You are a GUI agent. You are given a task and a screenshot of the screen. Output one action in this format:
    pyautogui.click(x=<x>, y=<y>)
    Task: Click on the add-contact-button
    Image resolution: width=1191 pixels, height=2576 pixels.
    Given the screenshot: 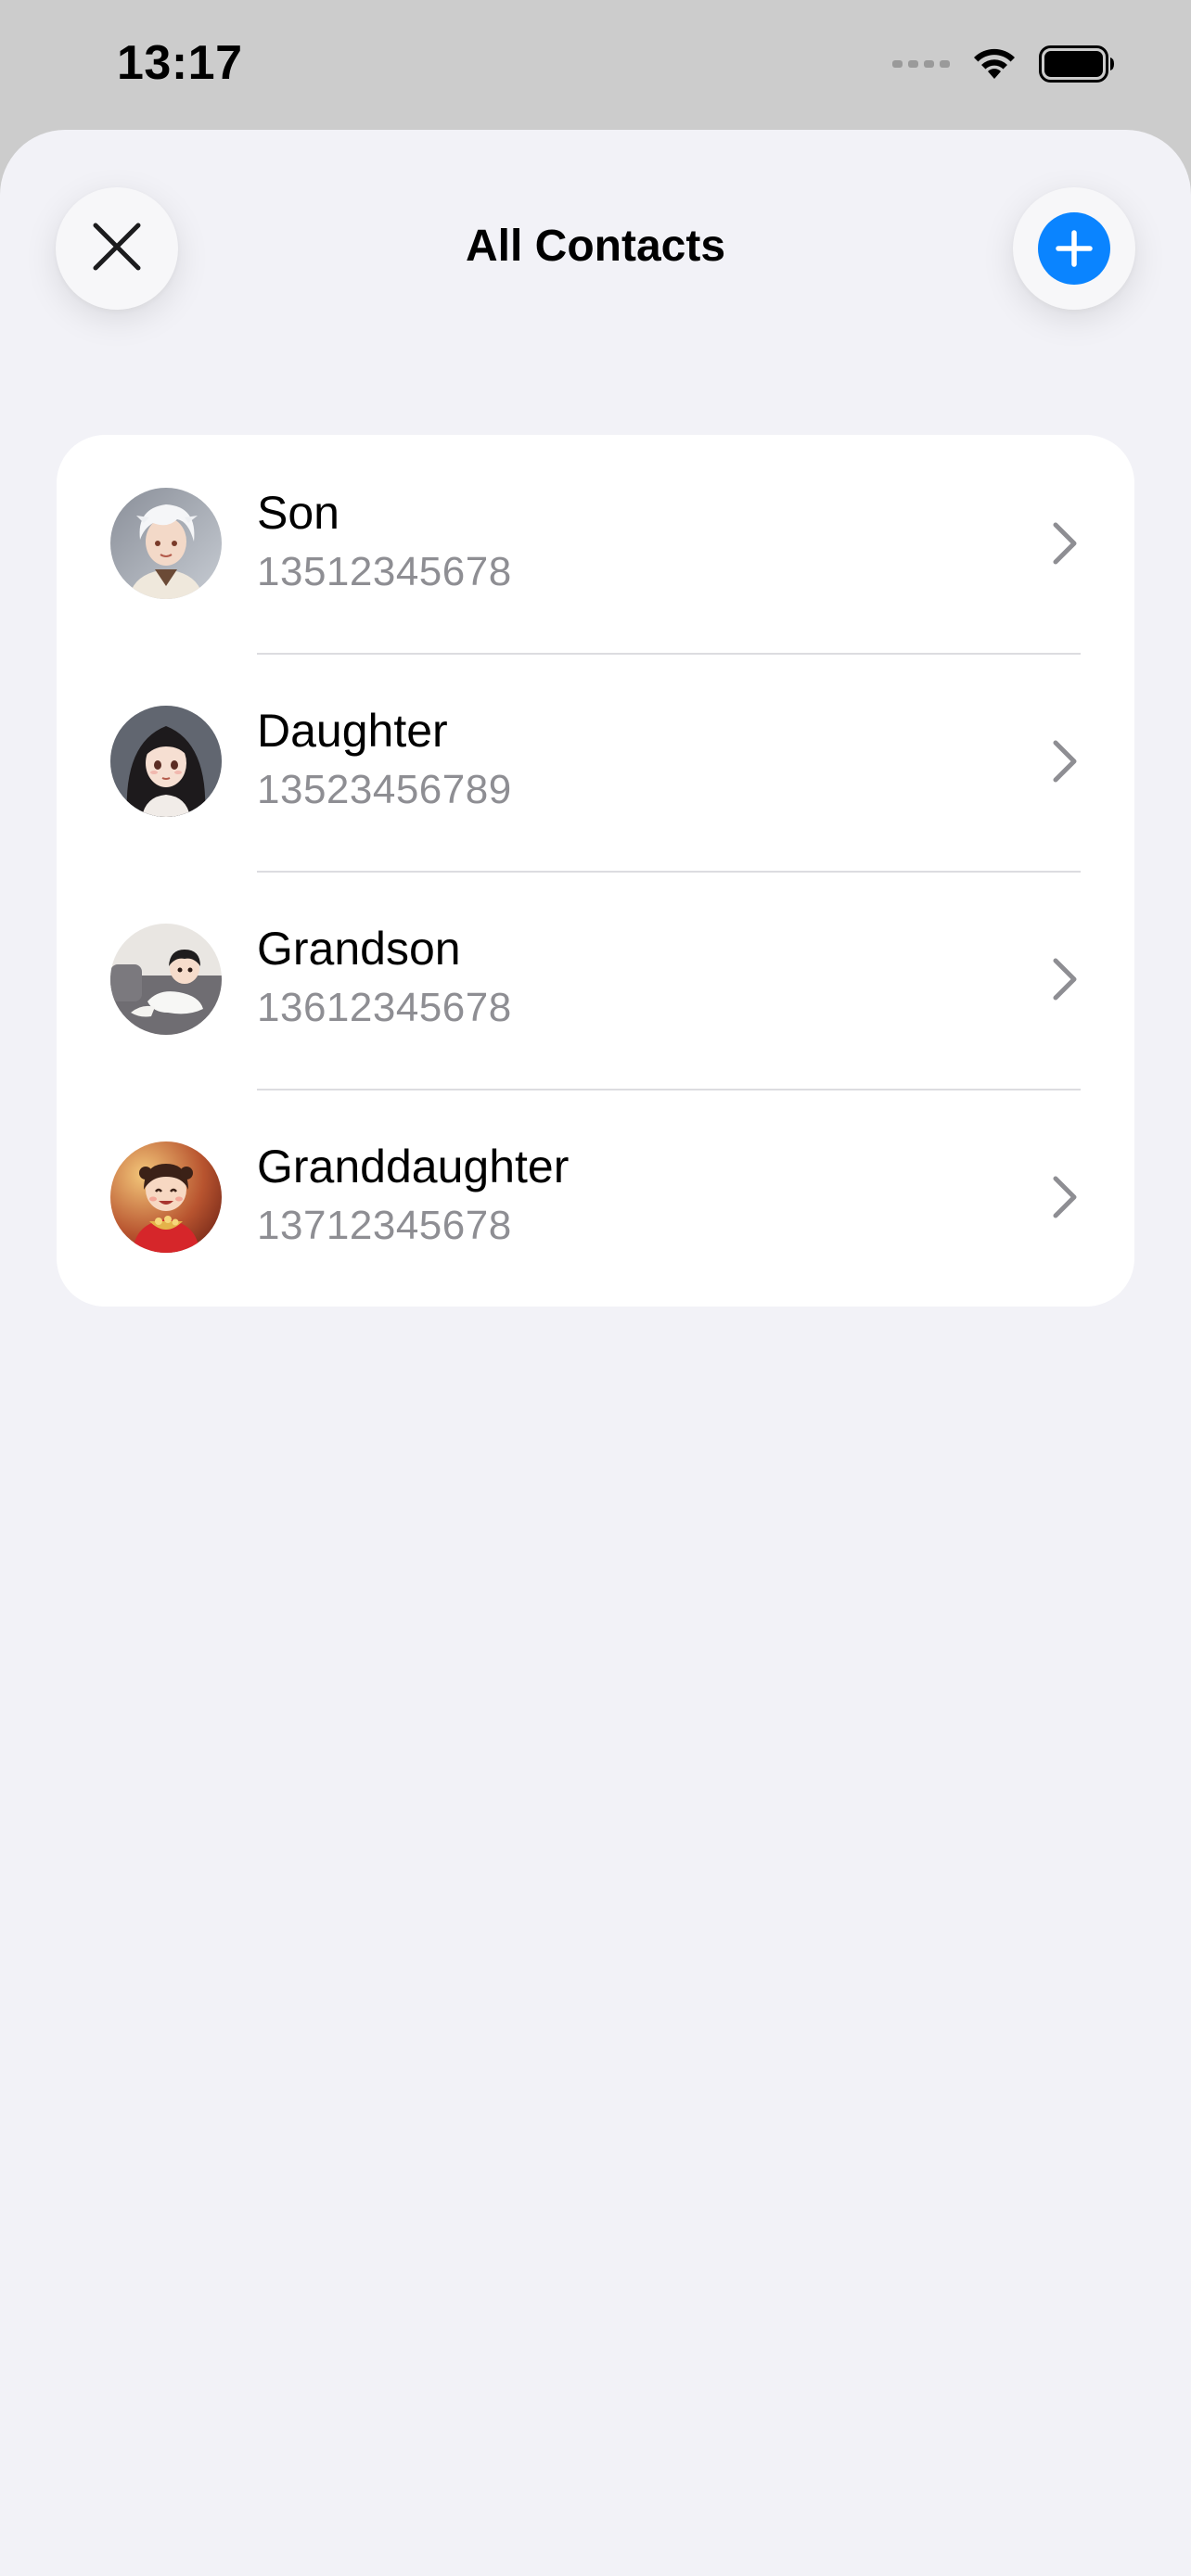 What is the action you would take?
    pyautogui.click(x=1074, y=249)
    